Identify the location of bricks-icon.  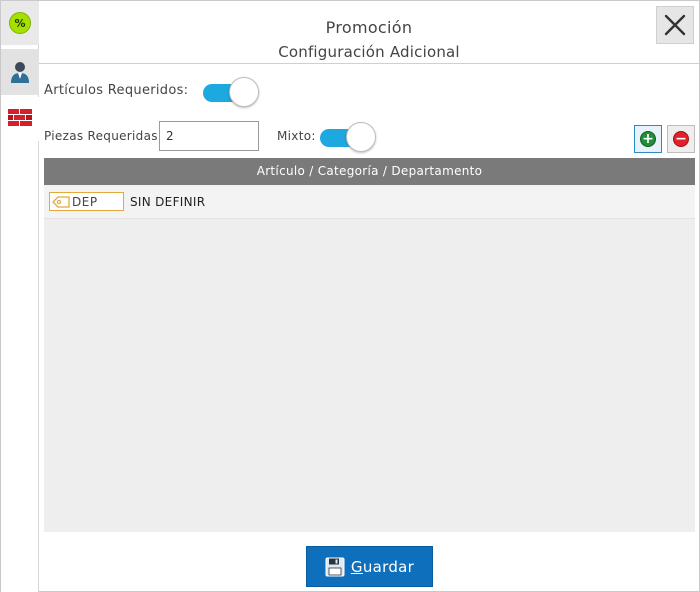
(20, 117).